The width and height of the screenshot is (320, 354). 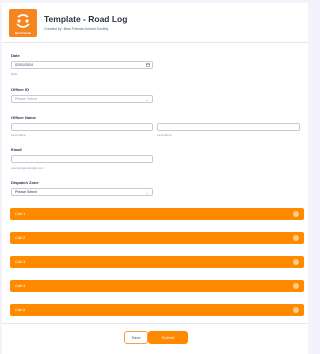 I want to click on email-input, so click(x=82, y=159).